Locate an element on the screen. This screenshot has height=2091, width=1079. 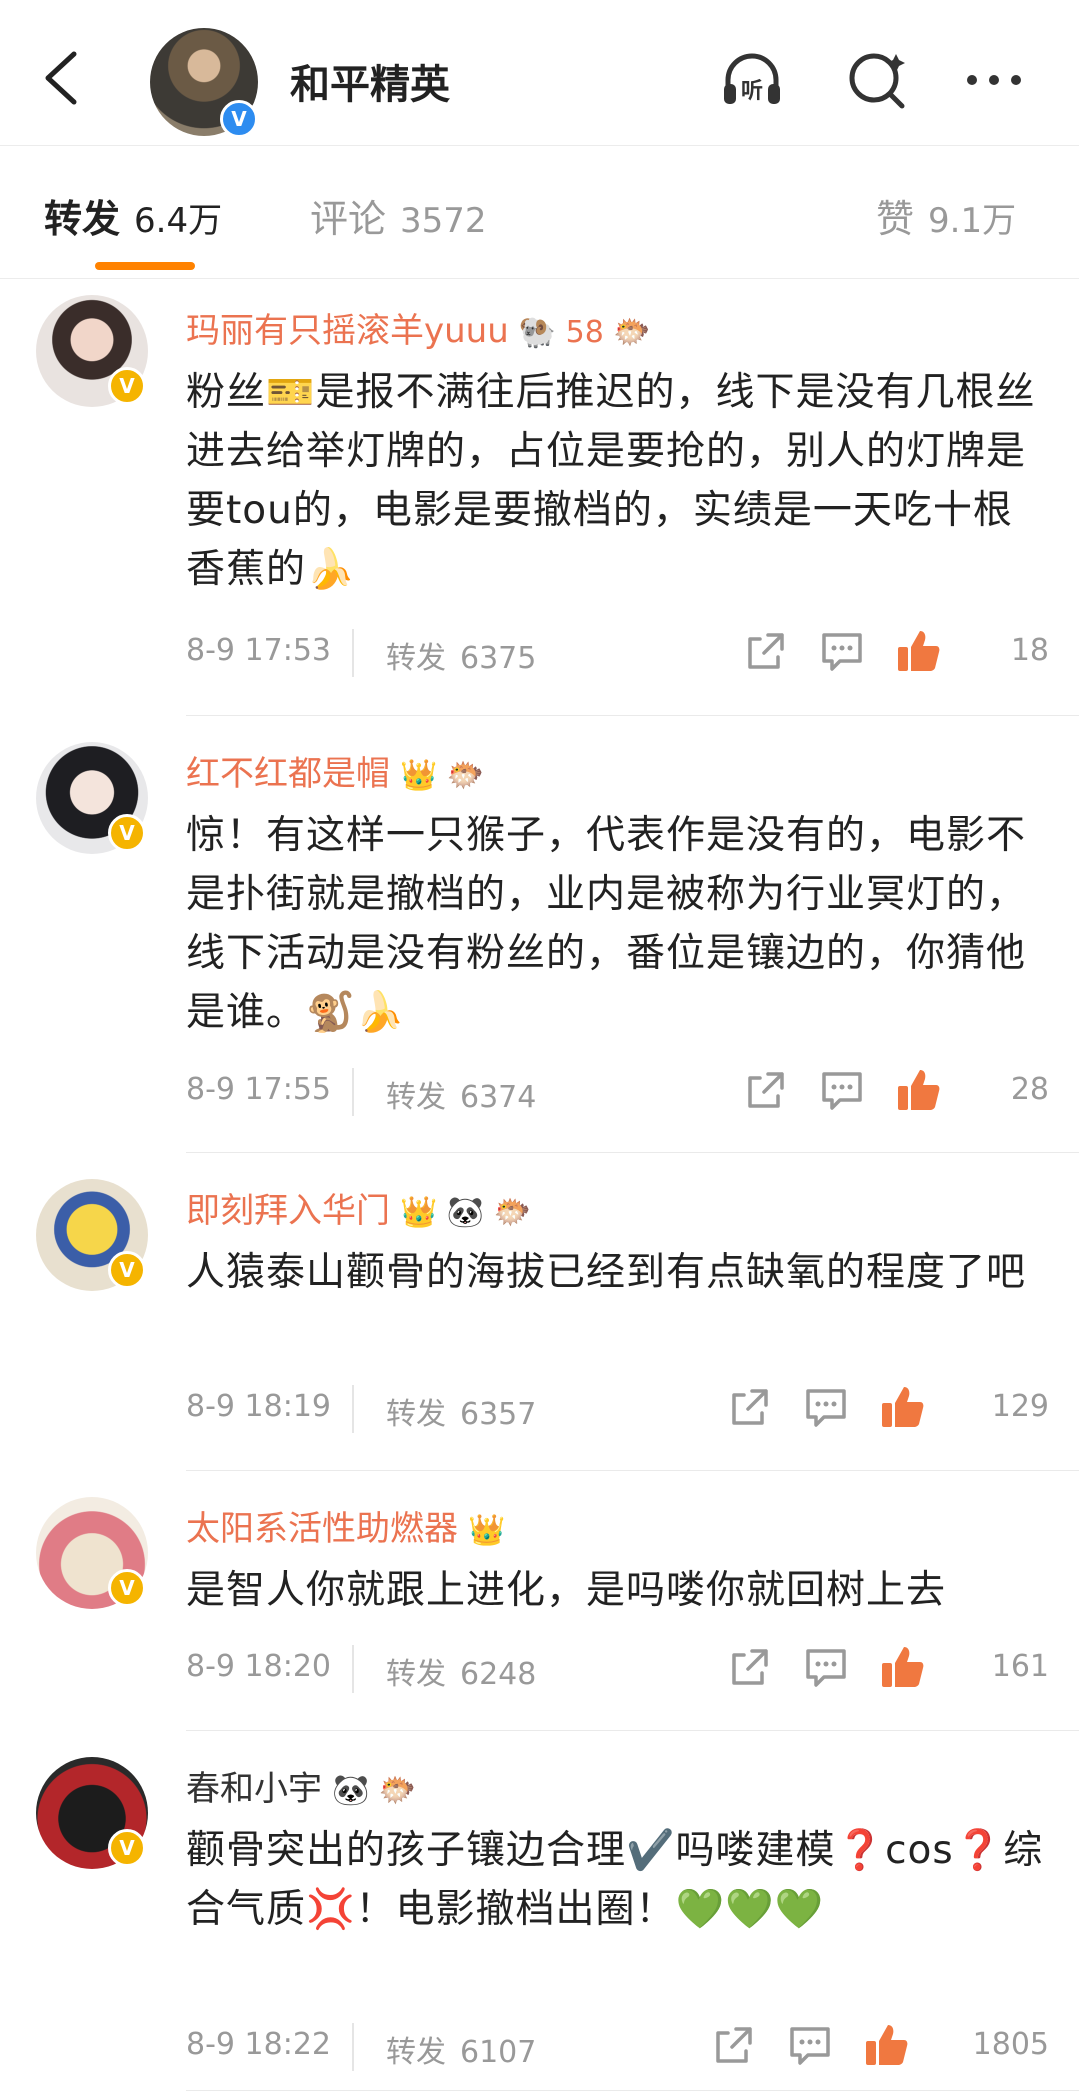
repost-count: 转发 6374 is located at coordinates (461, 1094).